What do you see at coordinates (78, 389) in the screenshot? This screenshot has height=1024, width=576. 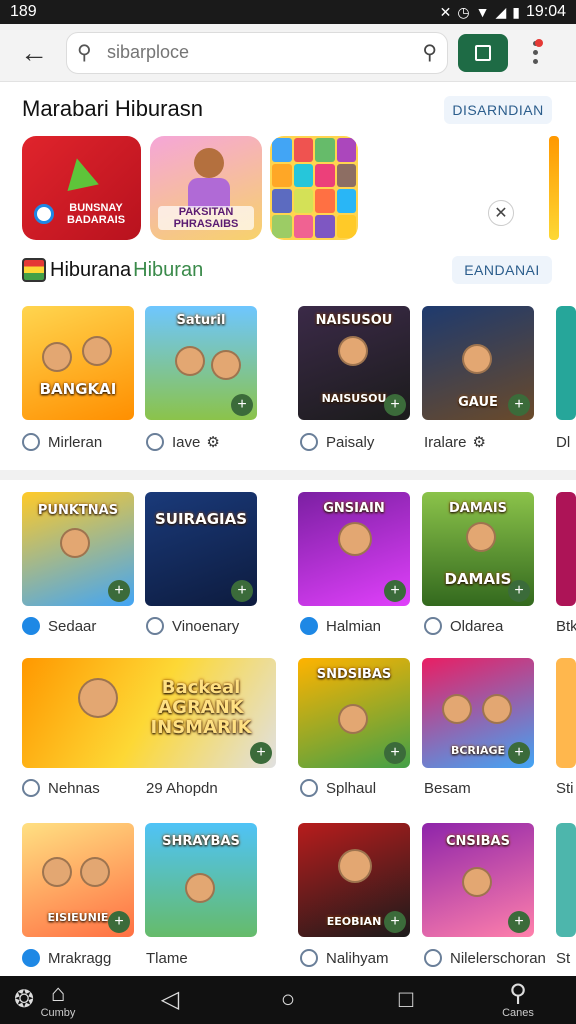 I see `game-tile-title: BANGKAI` at bounding box center [78, 389].